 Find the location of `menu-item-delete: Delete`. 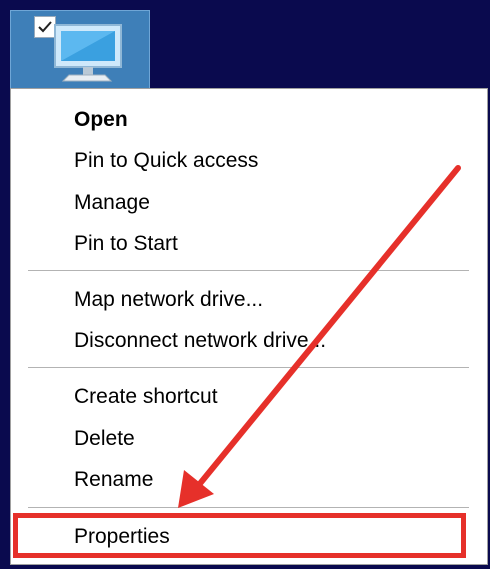

menu-item-delete: Delete is located at coordinates (249, 439).